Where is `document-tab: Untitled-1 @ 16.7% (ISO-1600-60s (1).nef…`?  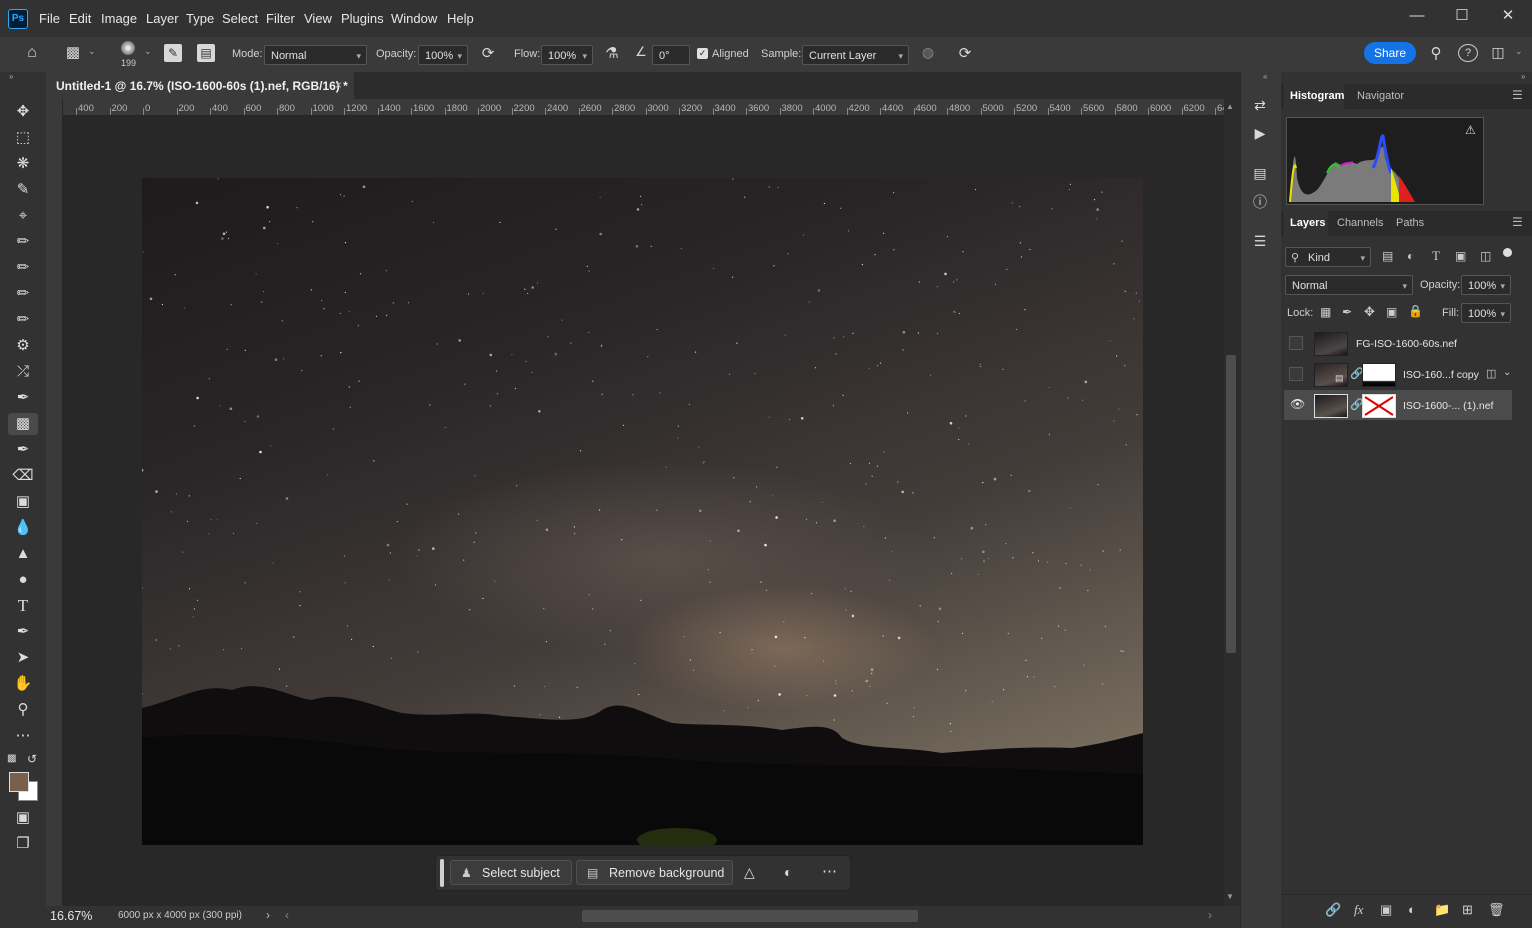 document-tab: Untitled-1 @ 16.7% (ISO-1600-60s (1).nef… is located at coordinates (200, 85).